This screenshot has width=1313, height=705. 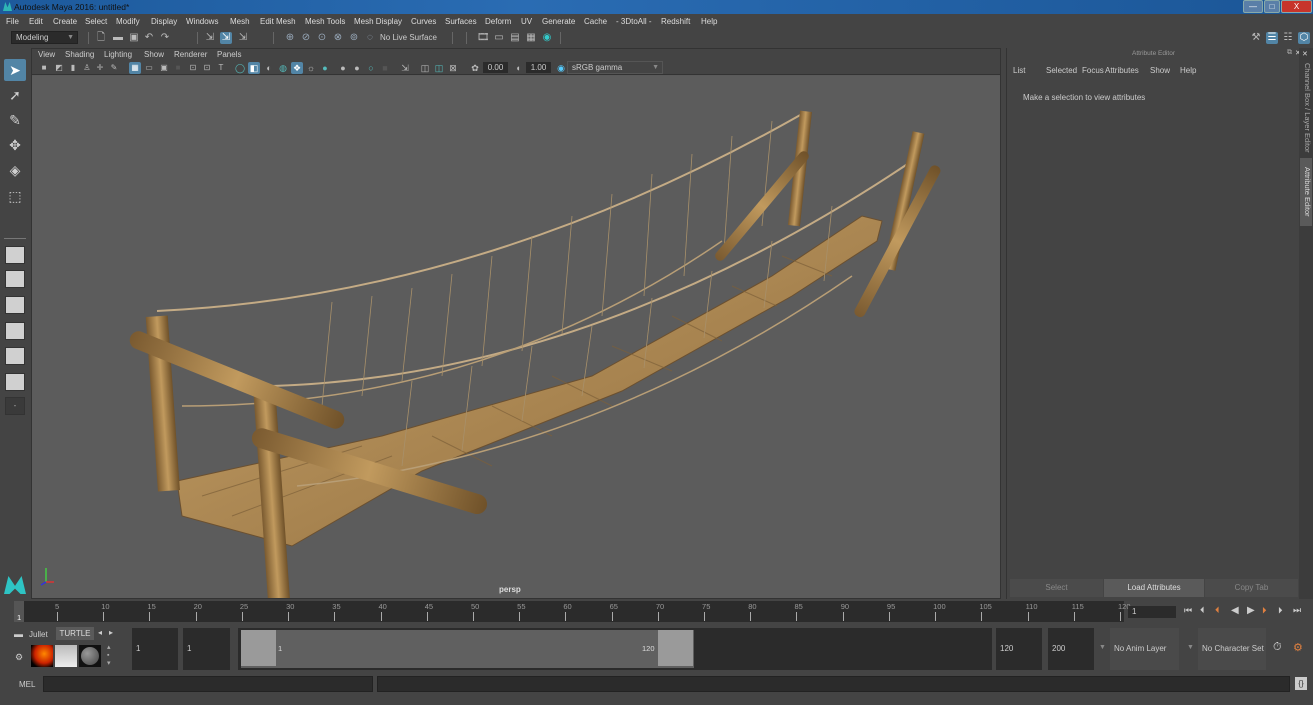 I want to click on snap-grid-icon: ⊕, so click(x=290, y=38).